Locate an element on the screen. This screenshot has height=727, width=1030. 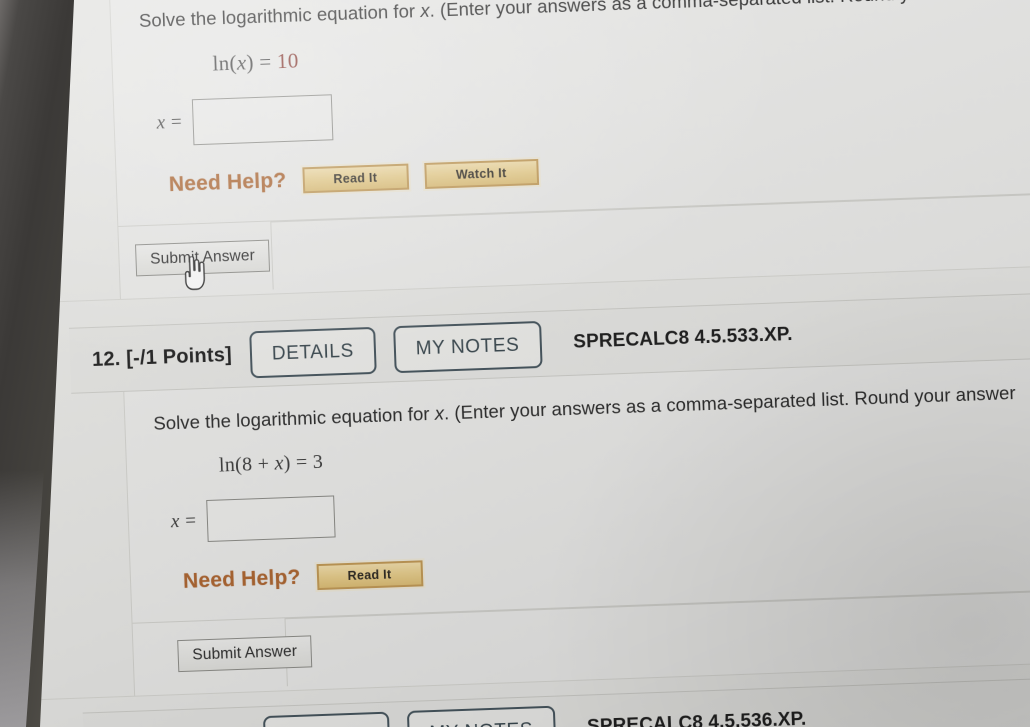
equation-value-11: 10 is located at coordinates (287, 61).